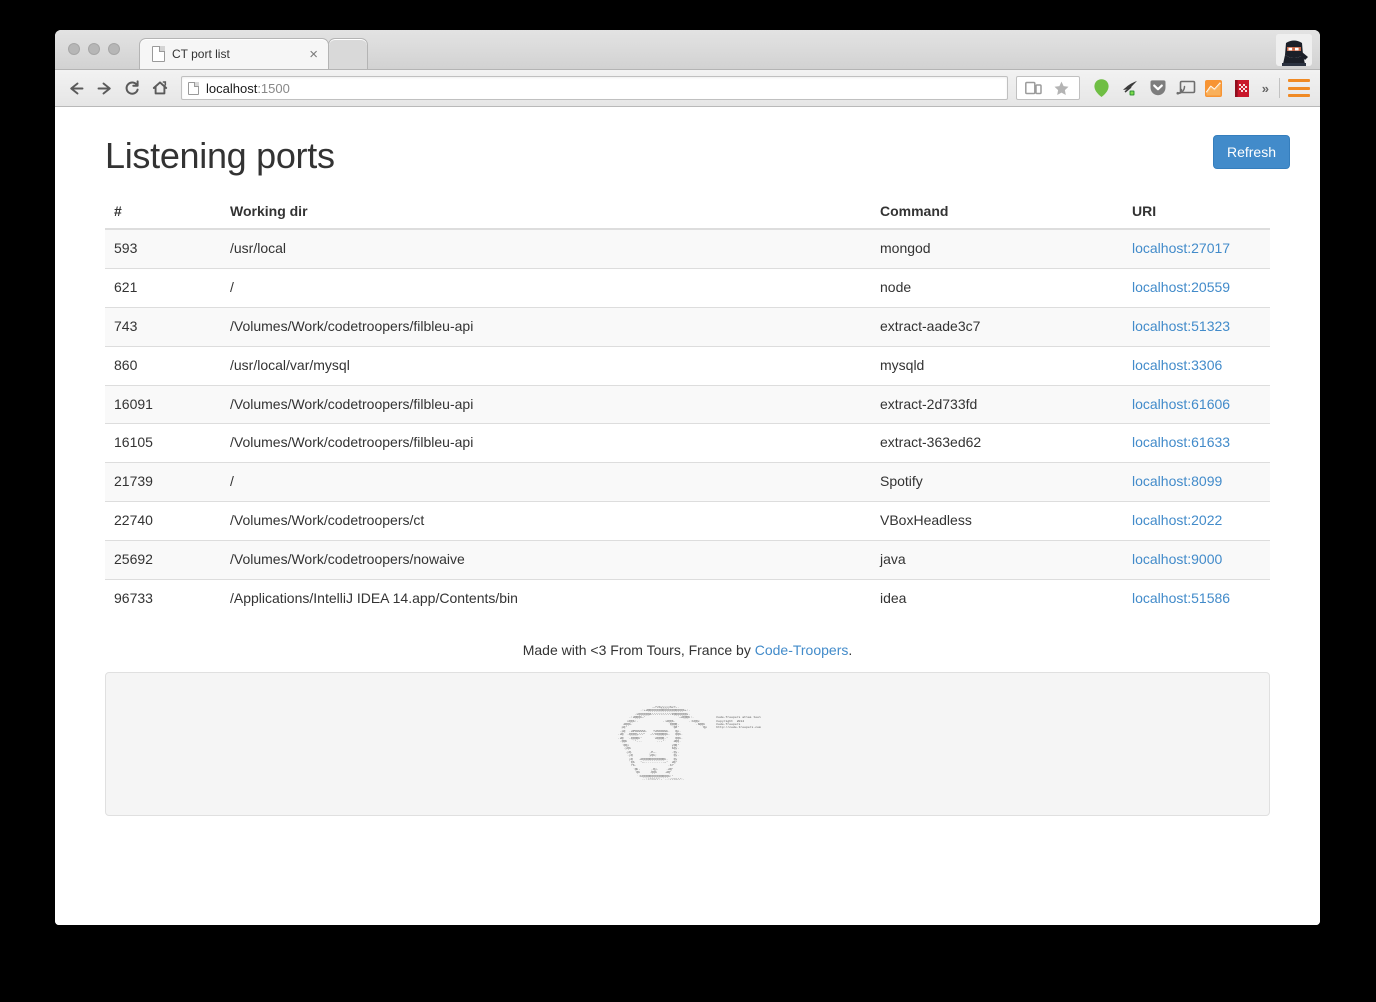 The width and height of the screenshot is (1376, 1002). What do you see at coordinates (1242, 88) in the screenshot?
I see `bookmark-manager-icon` at bounding box center [1242, 88].